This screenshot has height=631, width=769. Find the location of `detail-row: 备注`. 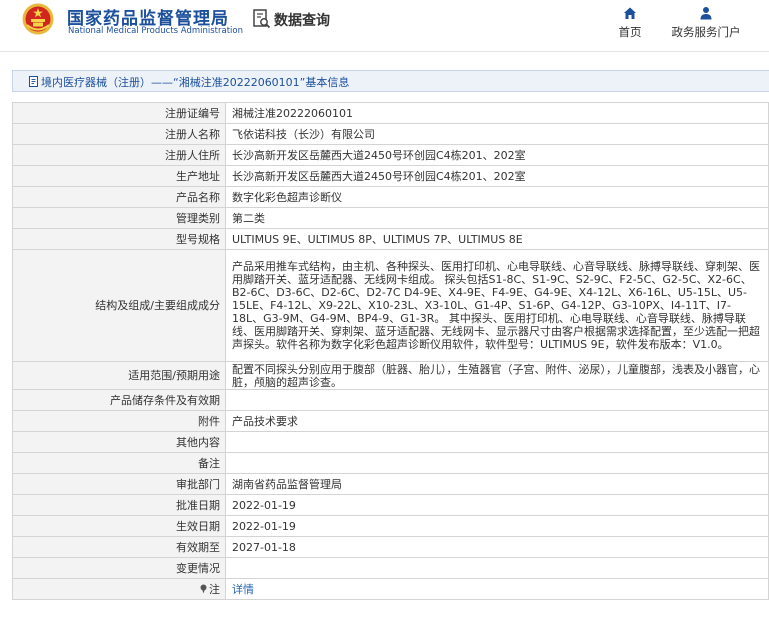

detail-row: 备注 is located at coordinates (390, 463).